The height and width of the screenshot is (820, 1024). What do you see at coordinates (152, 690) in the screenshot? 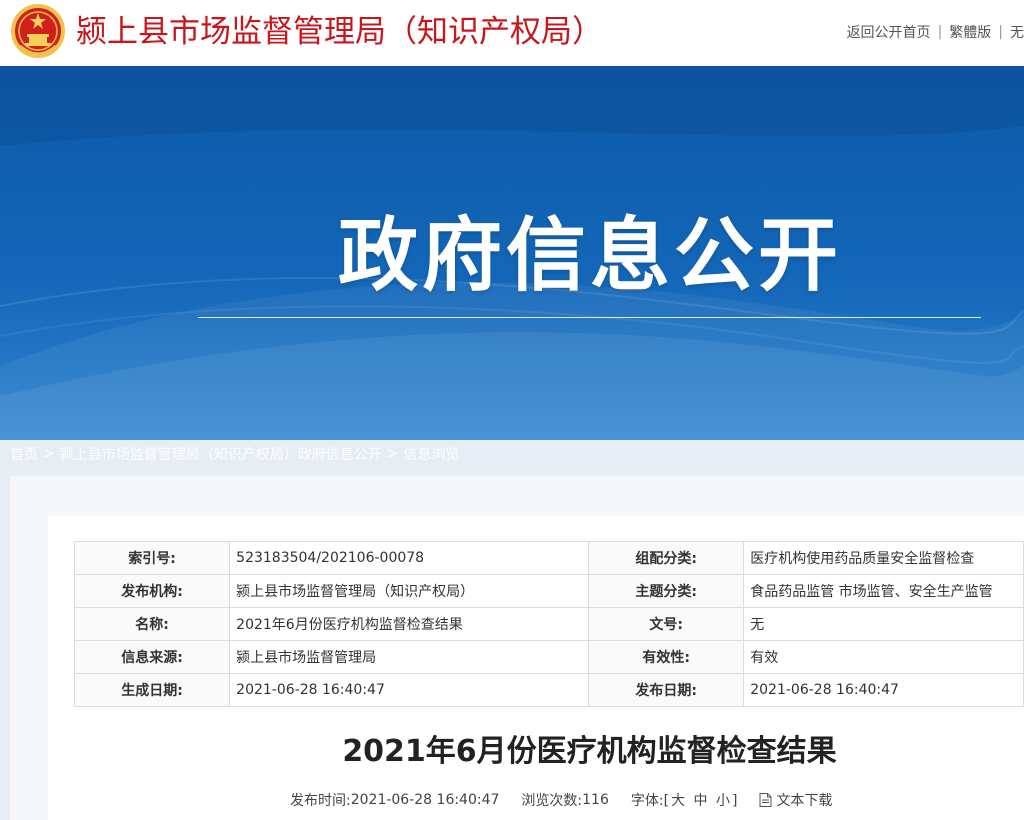
I see `label-created-date: 生成日期:` at bounding box center [152, 690].